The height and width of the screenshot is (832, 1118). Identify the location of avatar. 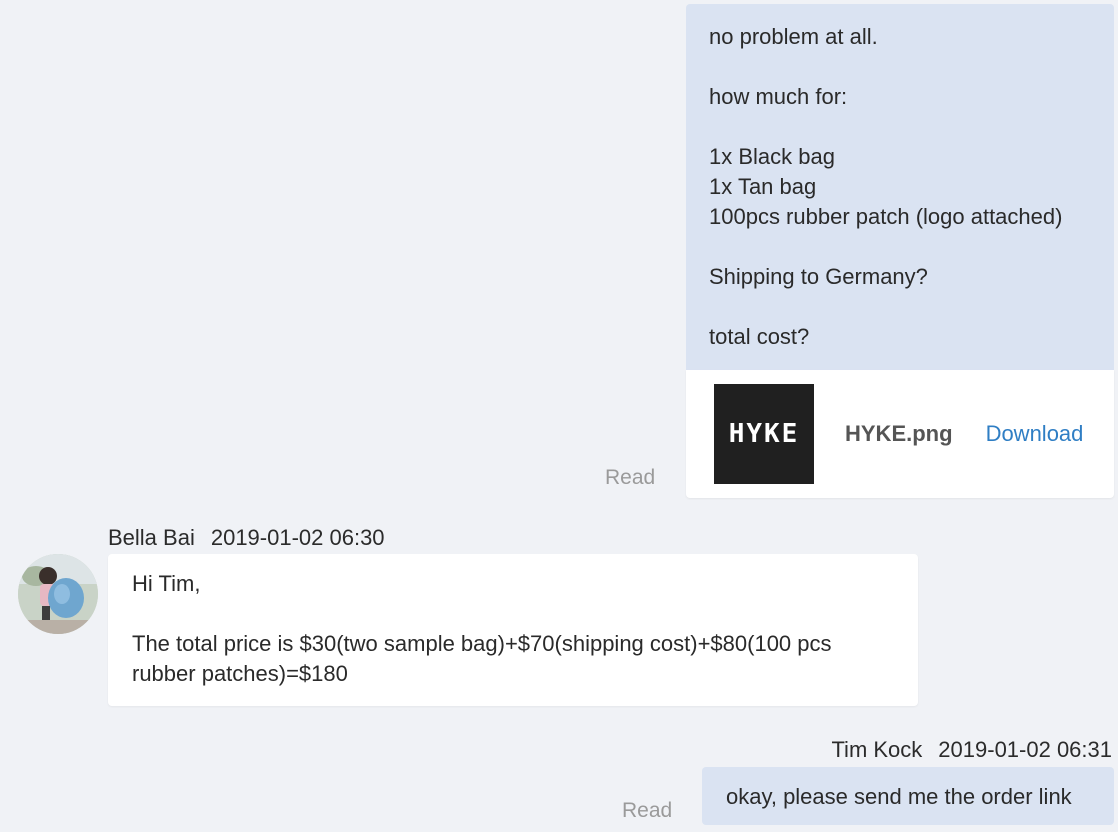
(58, 594).